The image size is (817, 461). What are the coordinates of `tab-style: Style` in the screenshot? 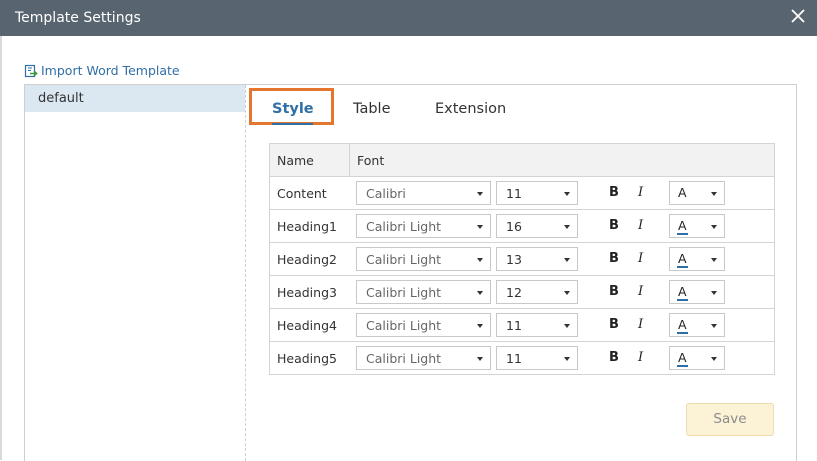 It's located at (293, 109).